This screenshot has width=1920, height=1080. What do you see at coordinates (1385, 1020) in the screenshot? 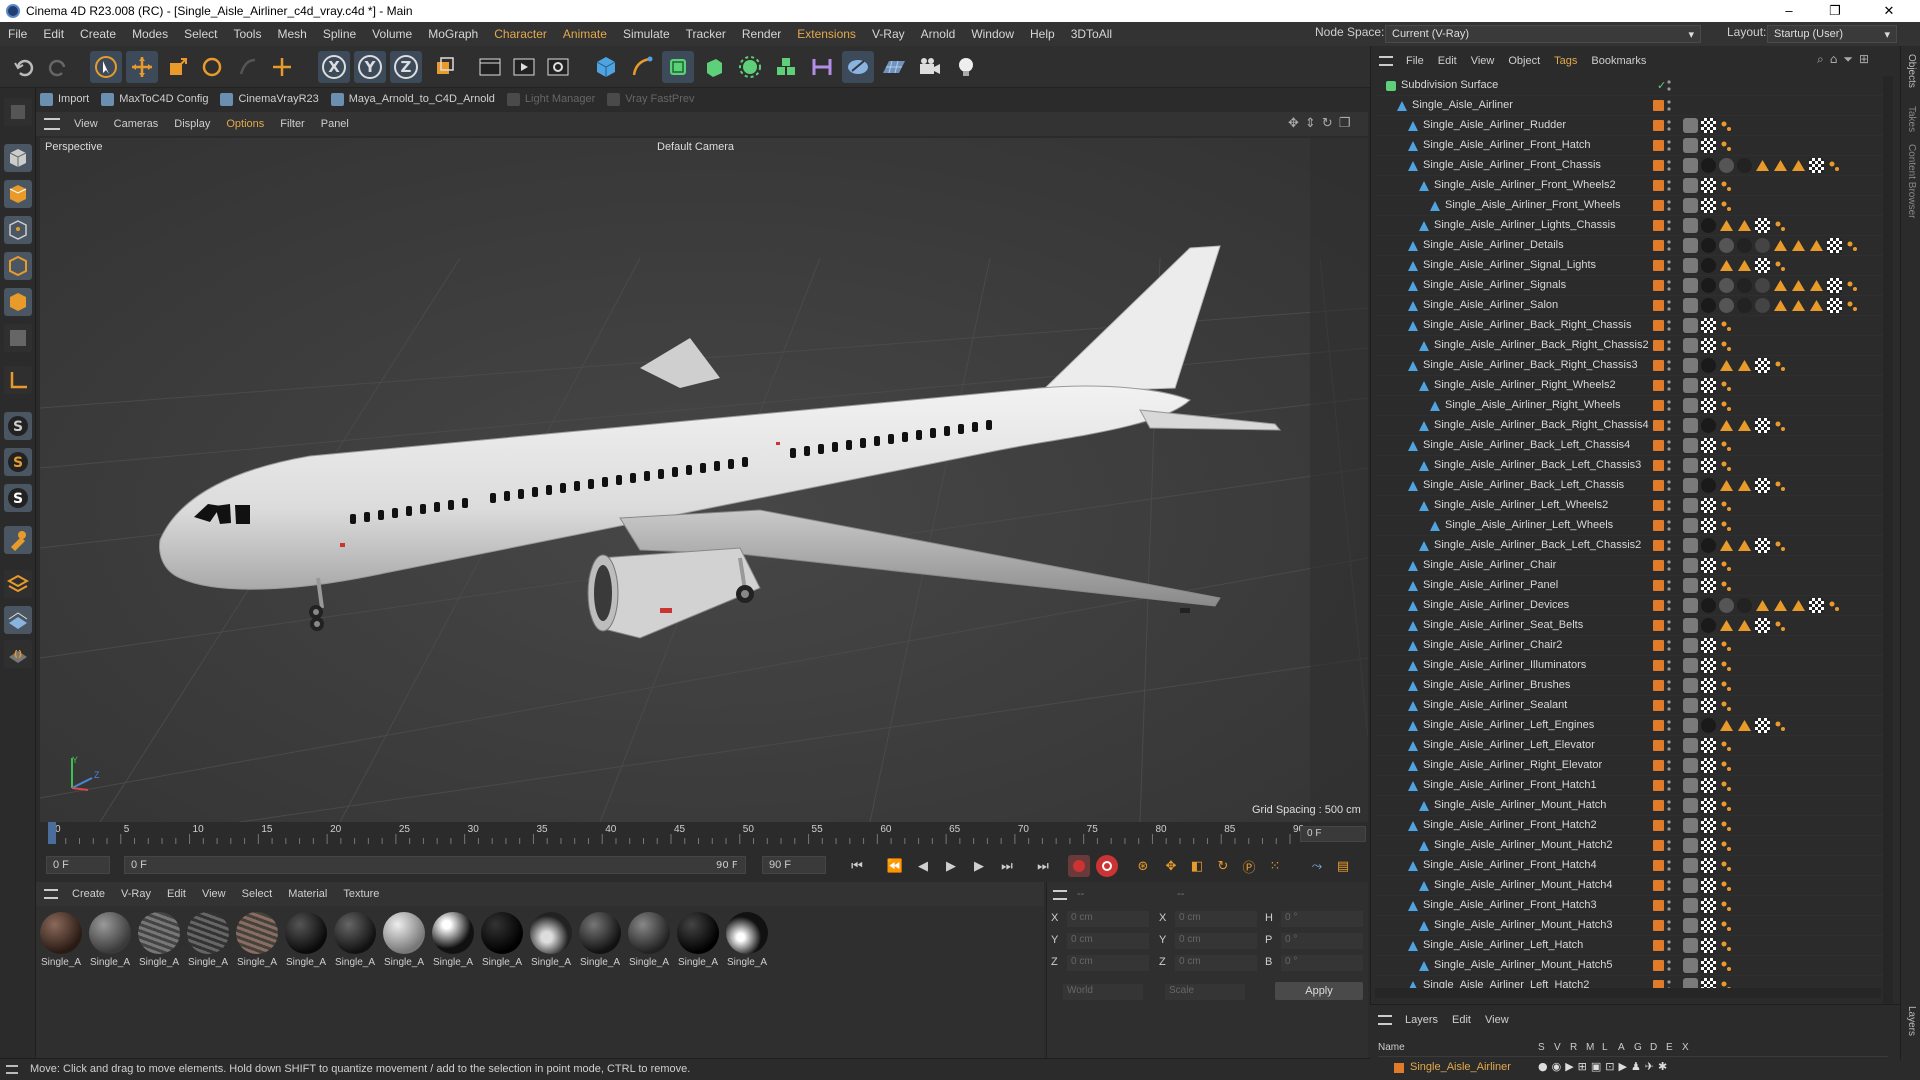
I see `hamburger-icon` at bounding box center [1385, 1020].